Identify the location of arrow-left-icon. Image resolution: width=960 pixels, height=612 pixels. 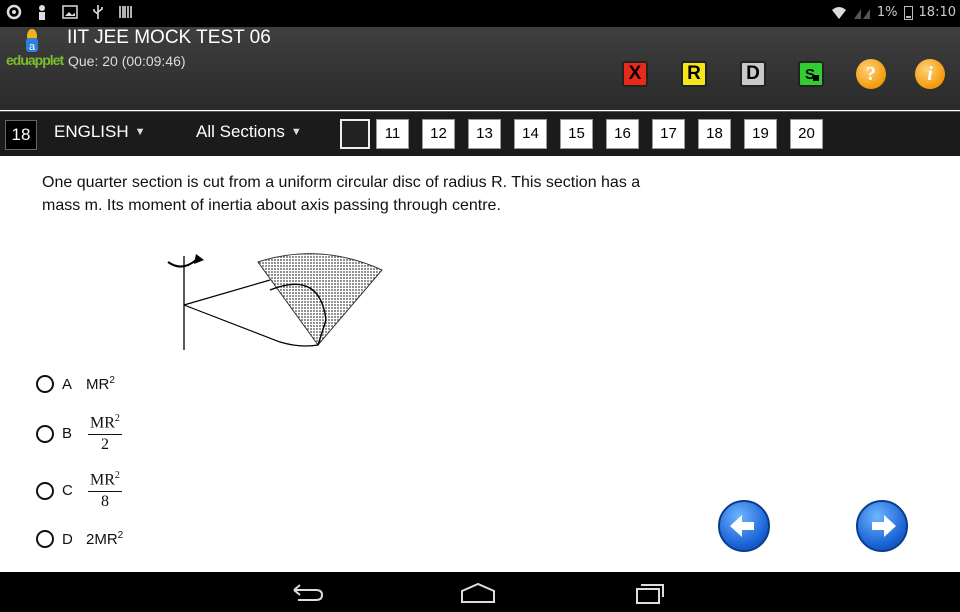
(742, 526).